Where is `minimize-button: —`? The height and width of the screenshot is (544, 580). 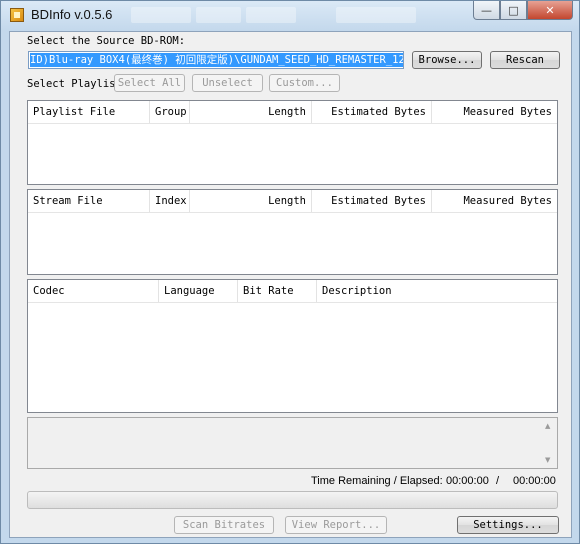
minimize-button: — is located at coordinates (486, 10).